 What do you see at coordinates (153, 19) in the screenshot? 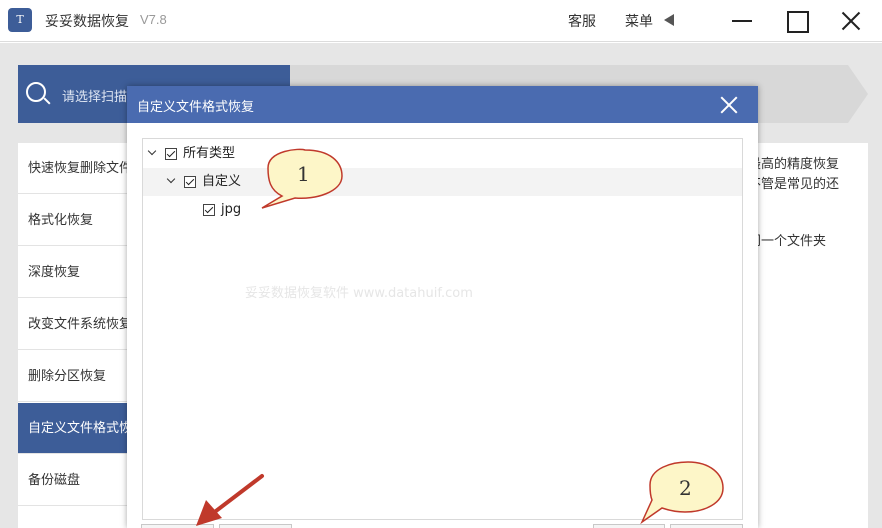
I see `app-version: V7.8` at bounding box center [153, 19].